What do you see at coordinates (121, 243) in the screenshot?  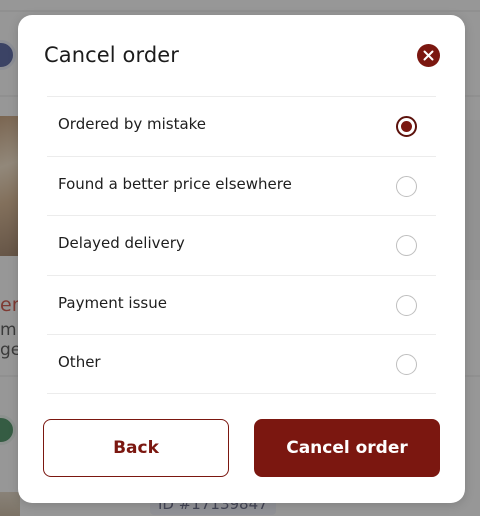 I see `reason-label: Delayed delivery` at bounding box center [121, 243].